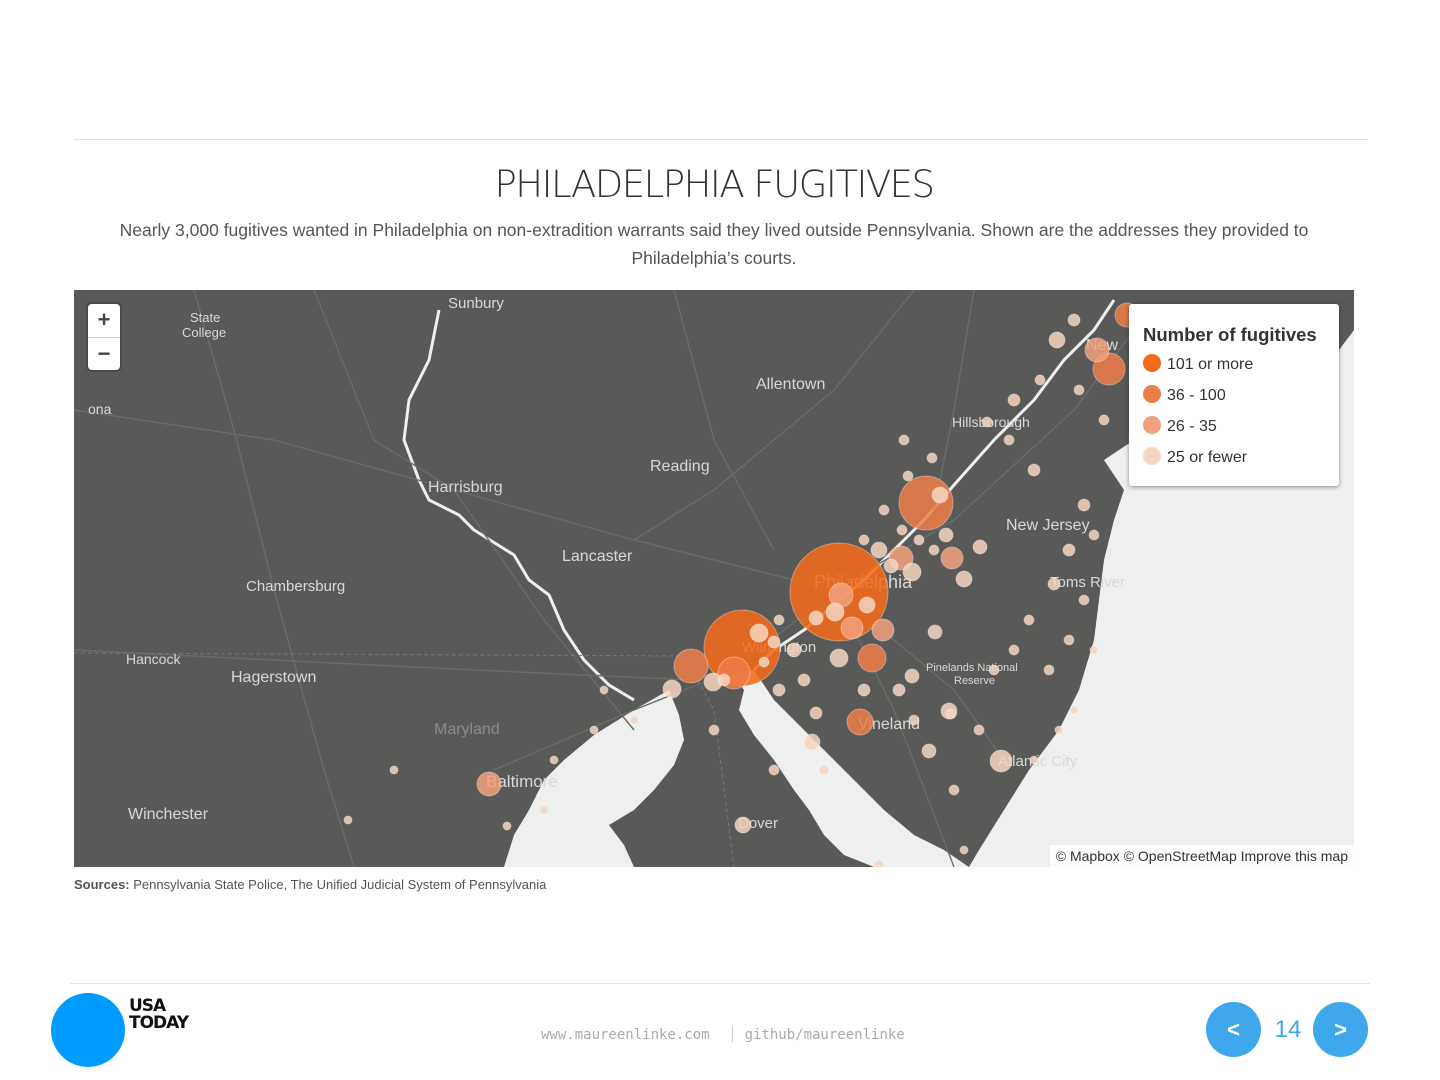  What do you see at coordinates (1088, 856) in the screenshot?
I see `mapbox-attribution-link: © Mapbox` at bounding box center [1088, 856].